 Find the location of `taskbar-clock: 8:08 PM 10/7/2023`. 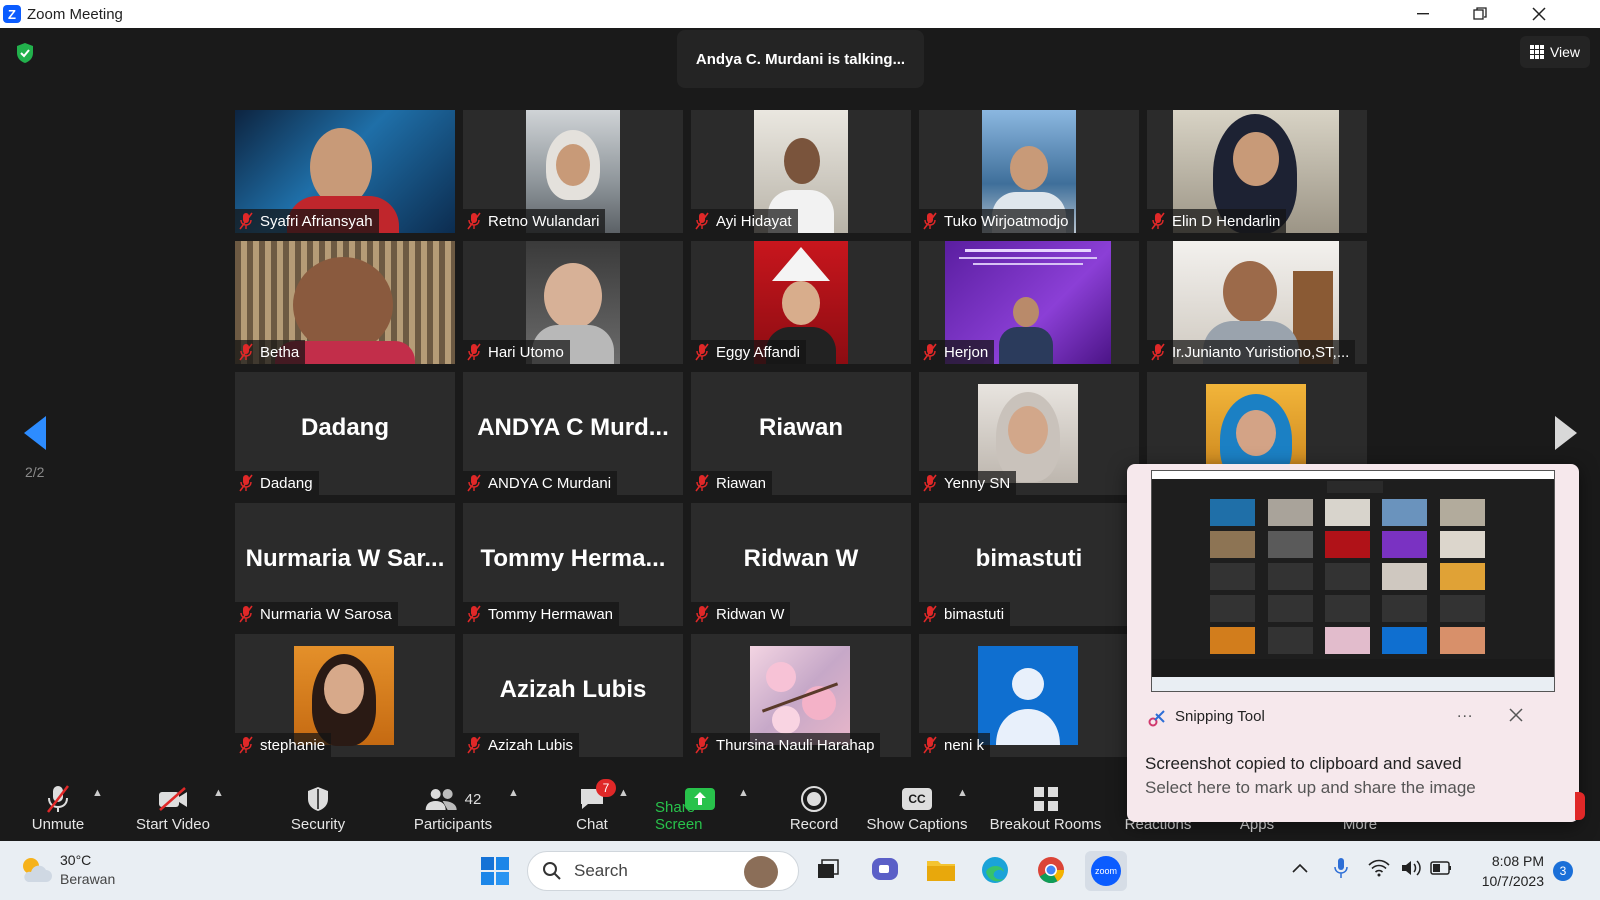

taskbar-clock: 8:08 PM 10/7/2023 is located at coordinates (1503, 871).